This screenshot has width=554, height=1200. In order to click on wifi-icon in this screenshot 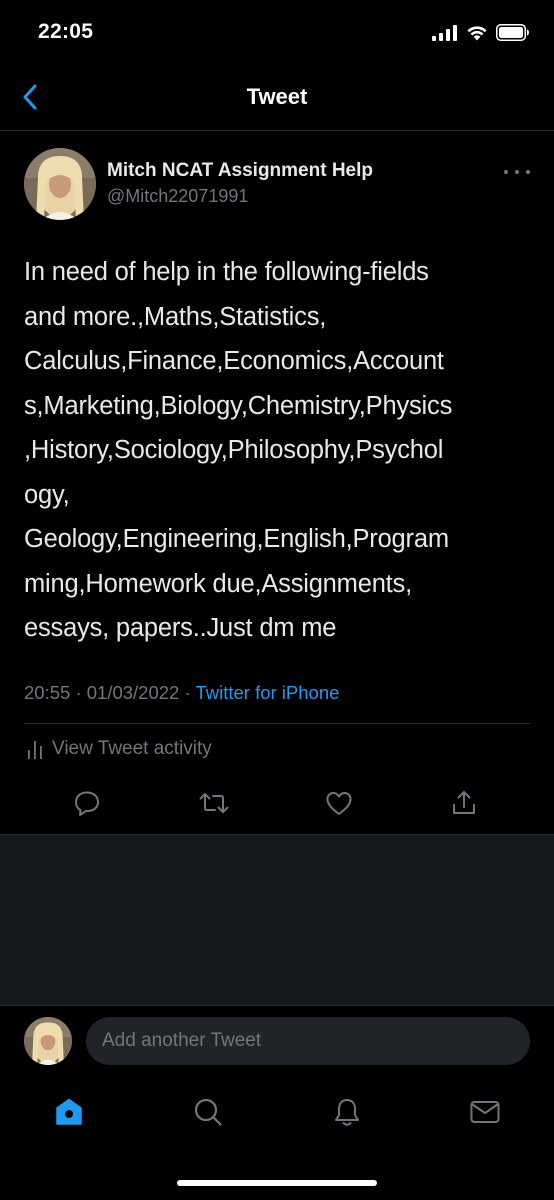, I will do `click(477, 33)`.